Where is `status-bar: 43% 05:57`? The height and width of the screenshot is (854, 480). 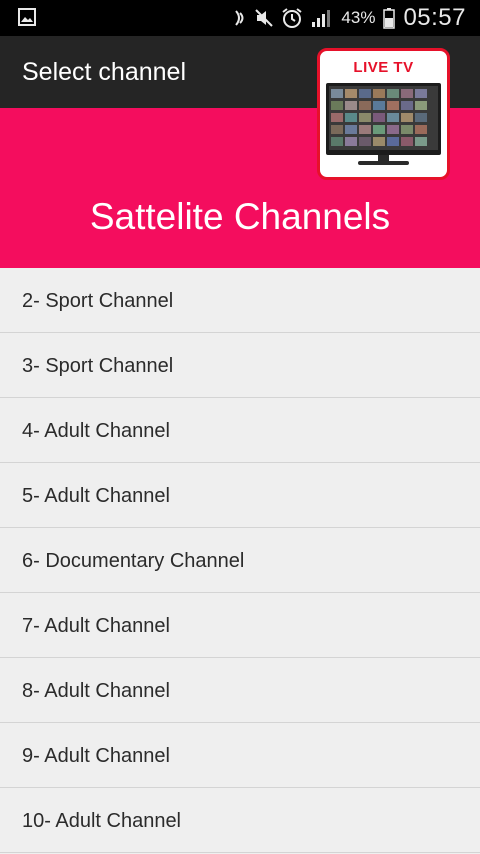
status-bar: 43% 05:57 is located at coordinates (240, 18).